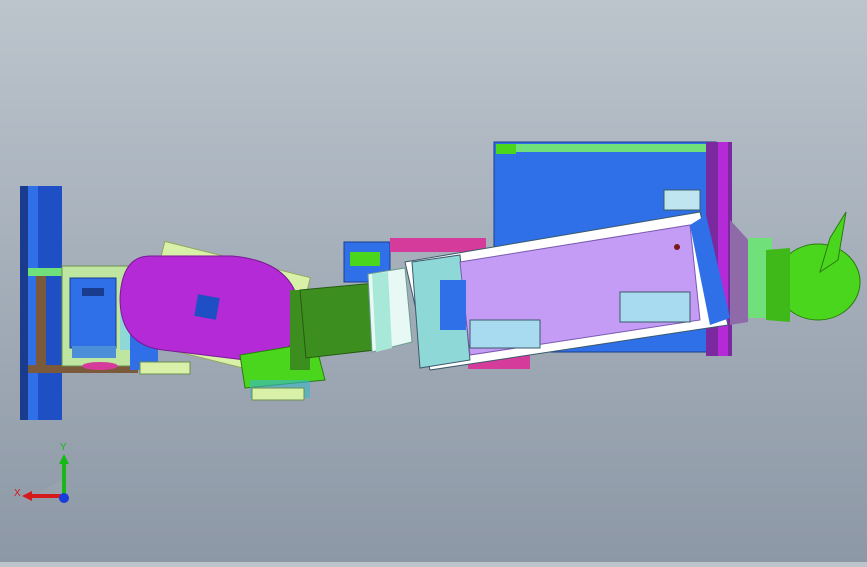 This screenshot has height=567, width=867. What do you see at coordinates (97, 317) in the screenshot?
I see `base-motor` at bounding box center [97, 317].